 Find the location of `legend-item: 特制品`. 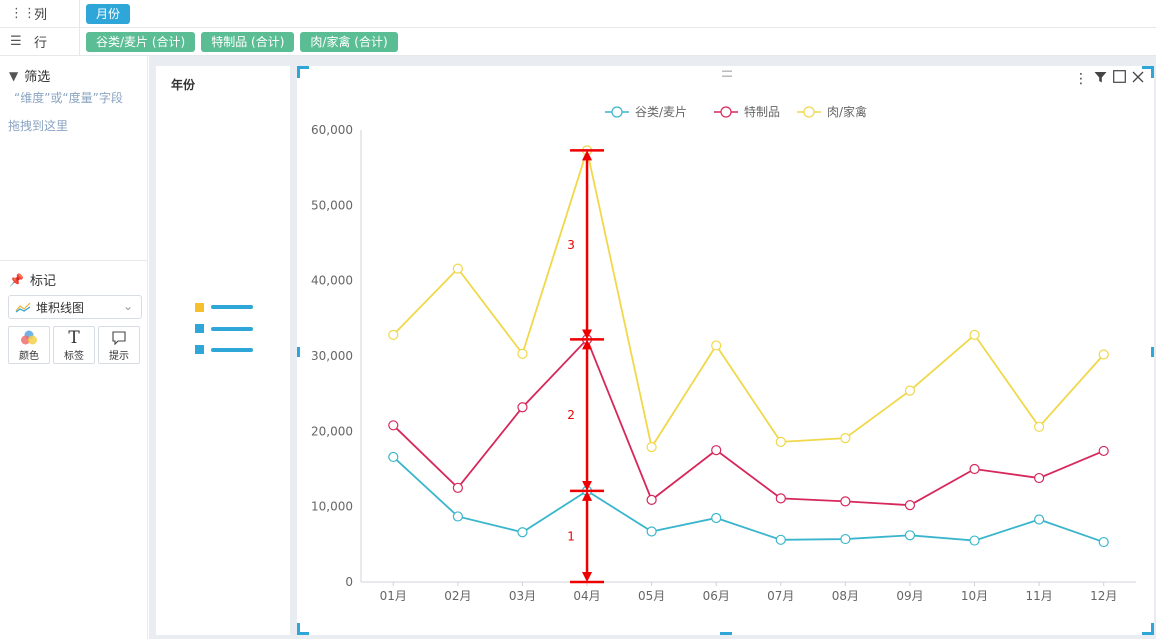

legend-item: 特制品 is located at coordinates (747, 111).